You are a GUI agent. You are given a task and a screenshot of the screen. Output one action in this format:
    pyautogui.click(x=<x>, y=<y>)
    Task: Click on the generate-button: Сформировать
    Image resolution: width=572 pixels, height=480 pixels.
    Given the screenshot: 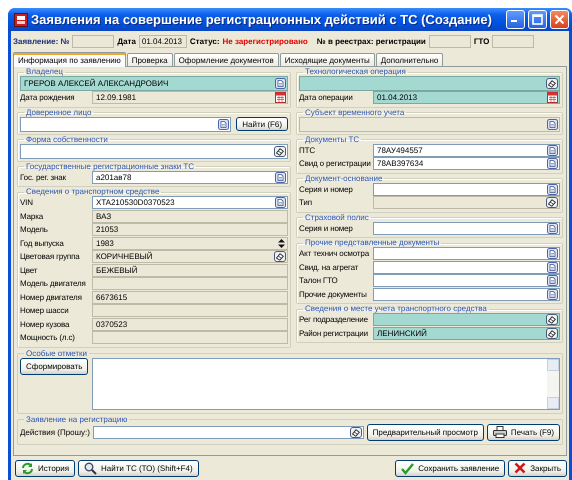 What is the action you would take?
    pyautogui.click(x=54, y=366)
    